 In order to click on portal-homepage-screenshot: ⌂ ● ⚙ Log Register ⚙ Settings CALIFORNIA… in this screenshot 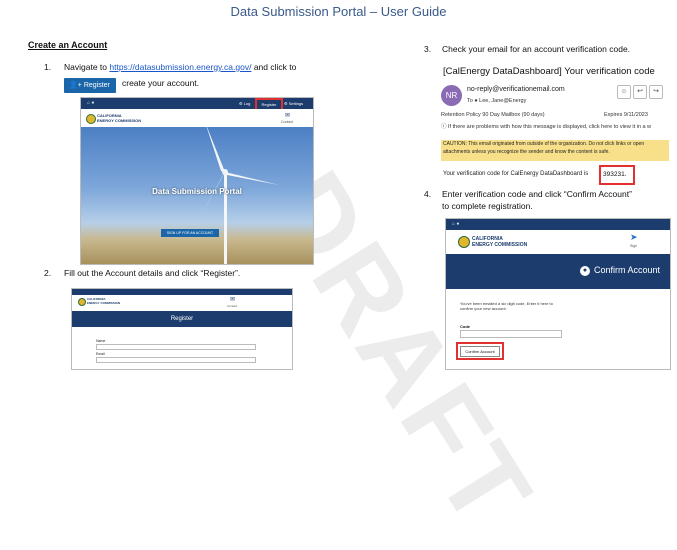, I will do `click(197, 181)`.